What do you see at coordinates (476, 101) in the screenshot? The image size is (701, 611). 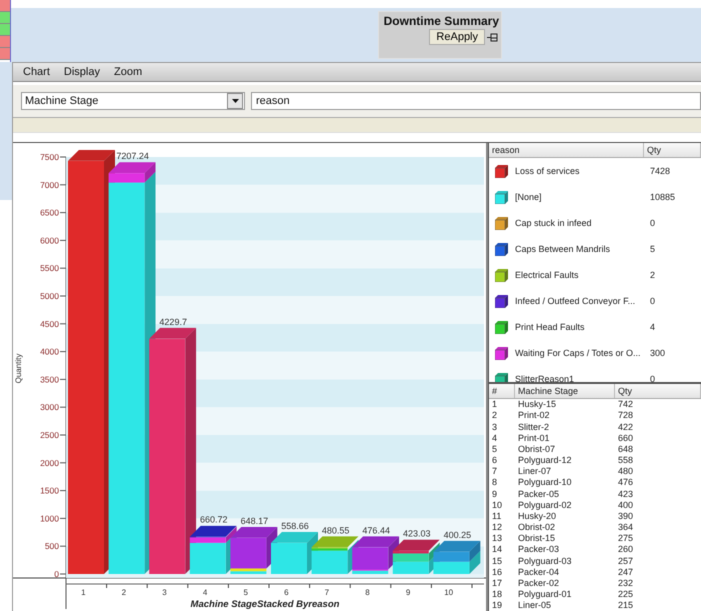 I see `stack-by-field: reason` at bounding box center [476, 101].